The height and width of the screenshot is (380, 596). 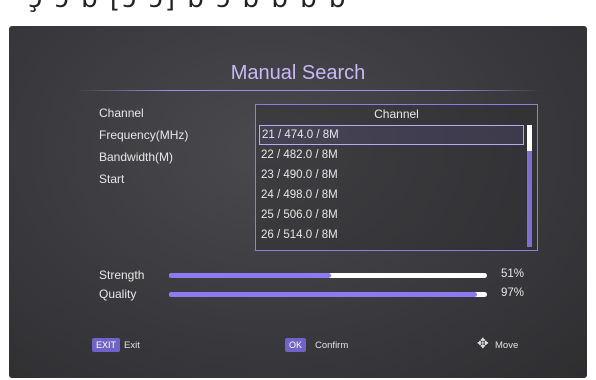 I want to click on start-label: Start, so click(x=111, y=179).